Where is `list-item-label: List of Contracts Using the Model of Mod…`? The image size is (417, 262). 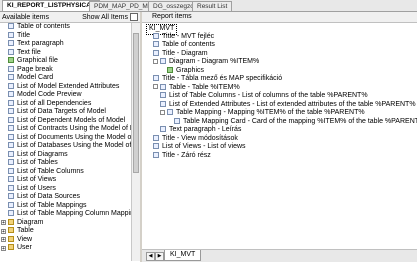 list-item-label: List of Contracts Using the Model of Mod… is located at coordinates (74, 128).